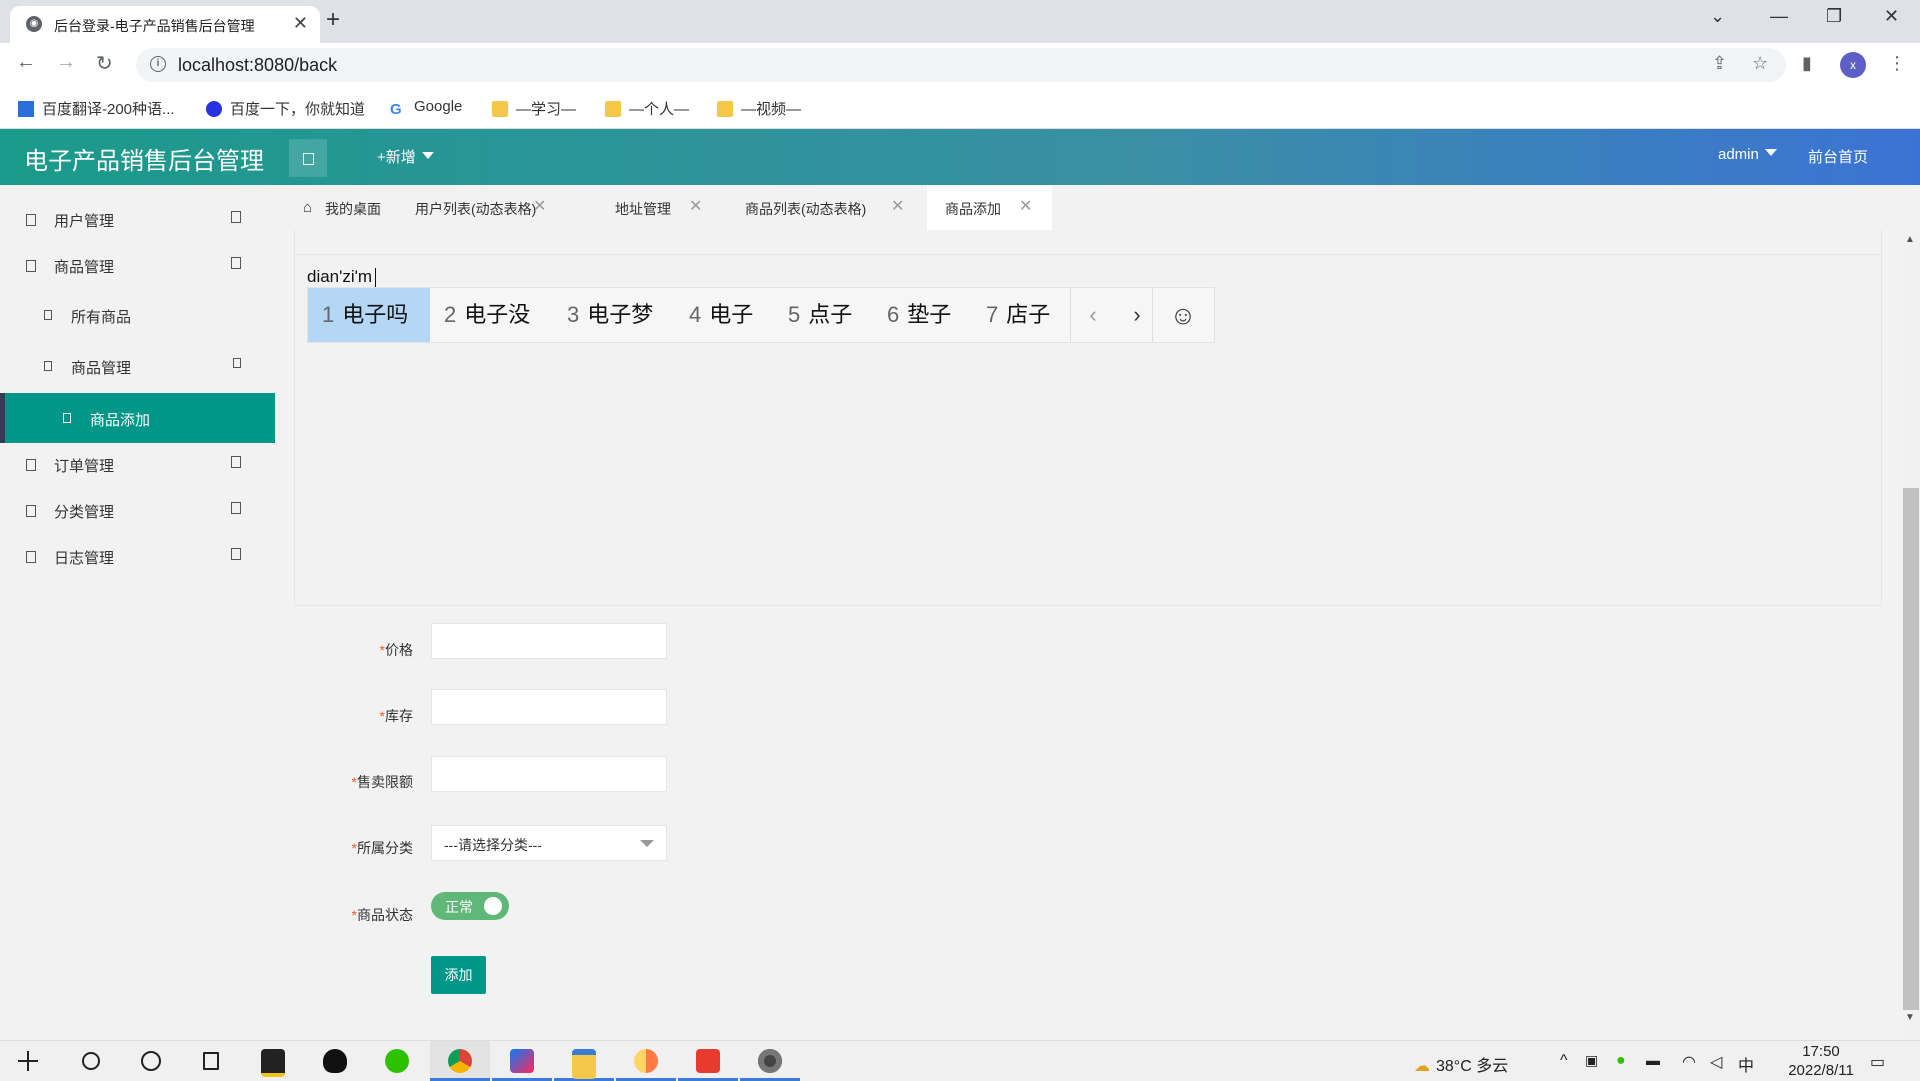 This screenshot has height=1081, width=1920. What do you see at coordinates (549, 707) in the screenshot?
I see `stock-input` at bounding box center [549, 707].